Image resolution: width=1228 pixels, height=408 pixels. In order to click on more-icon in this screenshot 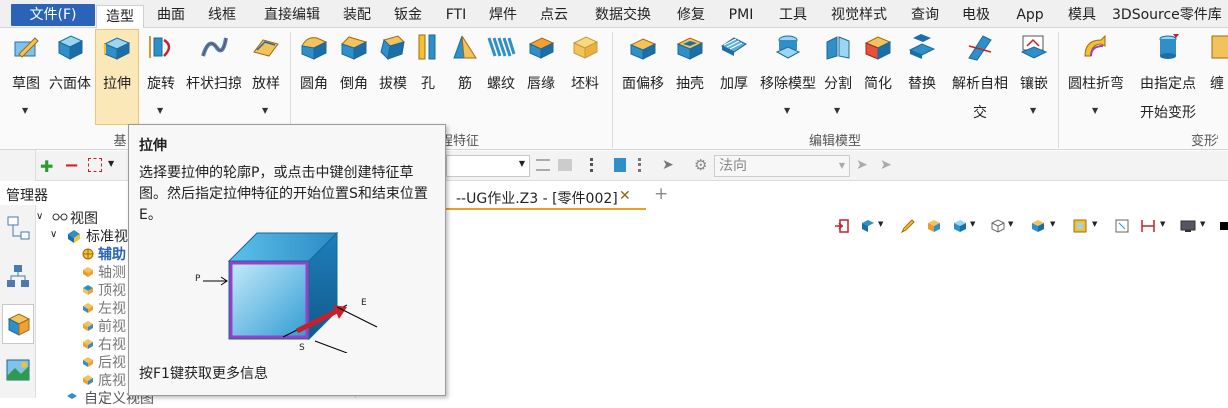, I will do `click(1224, 226)`.